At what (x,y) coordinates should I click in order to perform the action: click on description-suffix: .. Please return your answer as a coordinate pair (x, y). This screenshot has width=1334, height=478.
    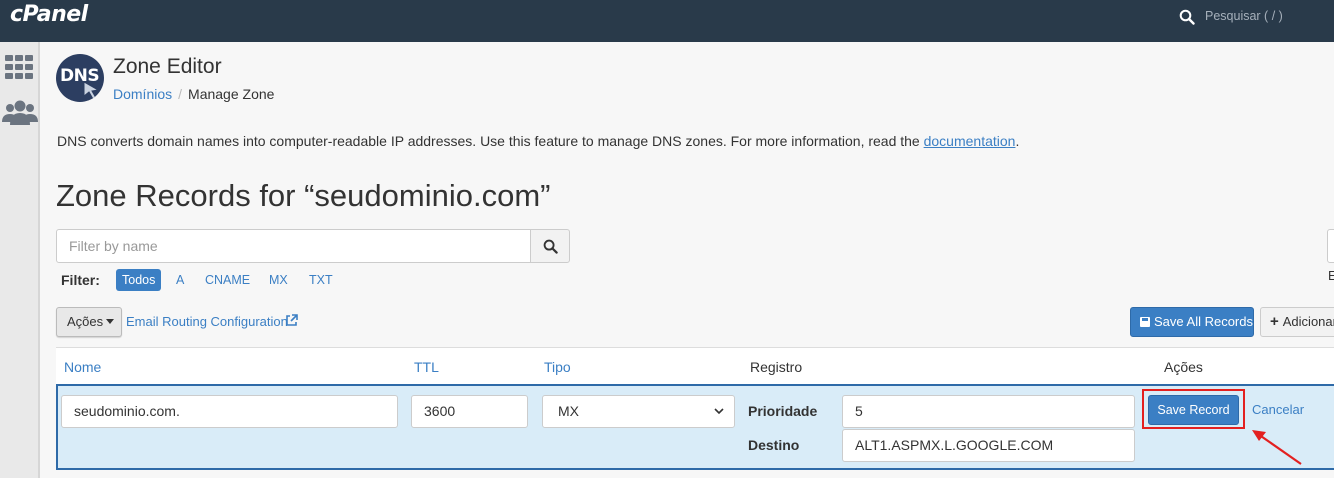
    Looking at the image, I should click on (1017, 141).